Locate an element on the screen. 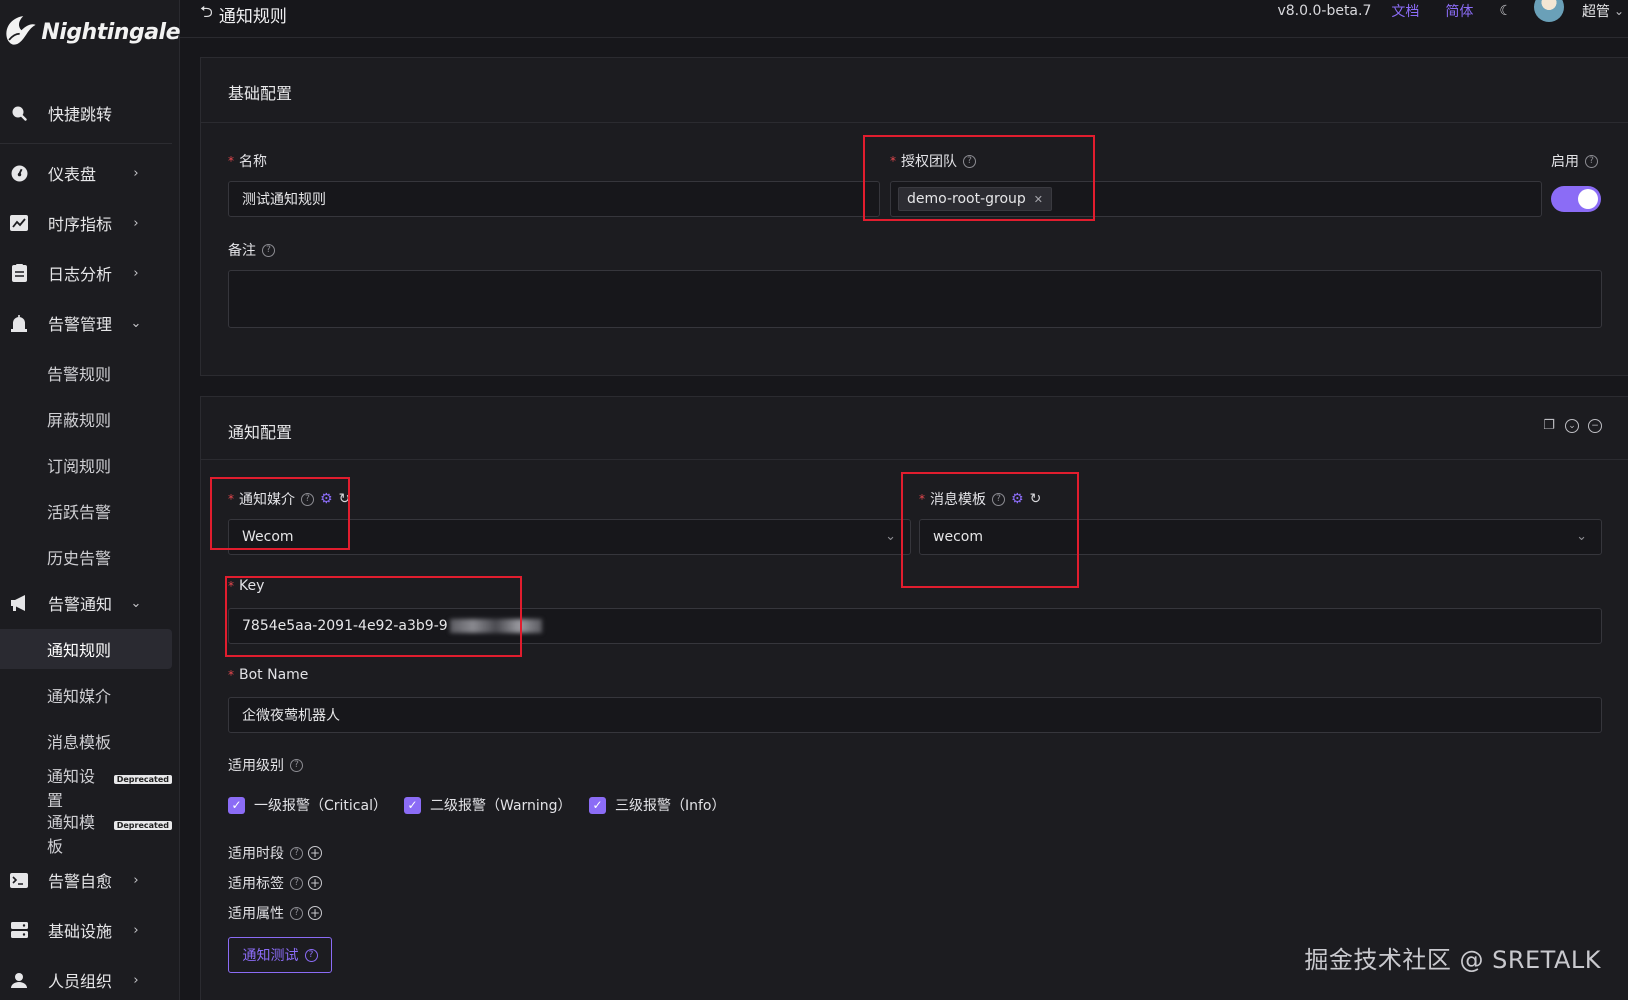 Image resolution: width=1628 pixels, height=1000 pixels. sidebar-item-mute-rules: 屏蔽规则 is located at coordinates (86, 419).